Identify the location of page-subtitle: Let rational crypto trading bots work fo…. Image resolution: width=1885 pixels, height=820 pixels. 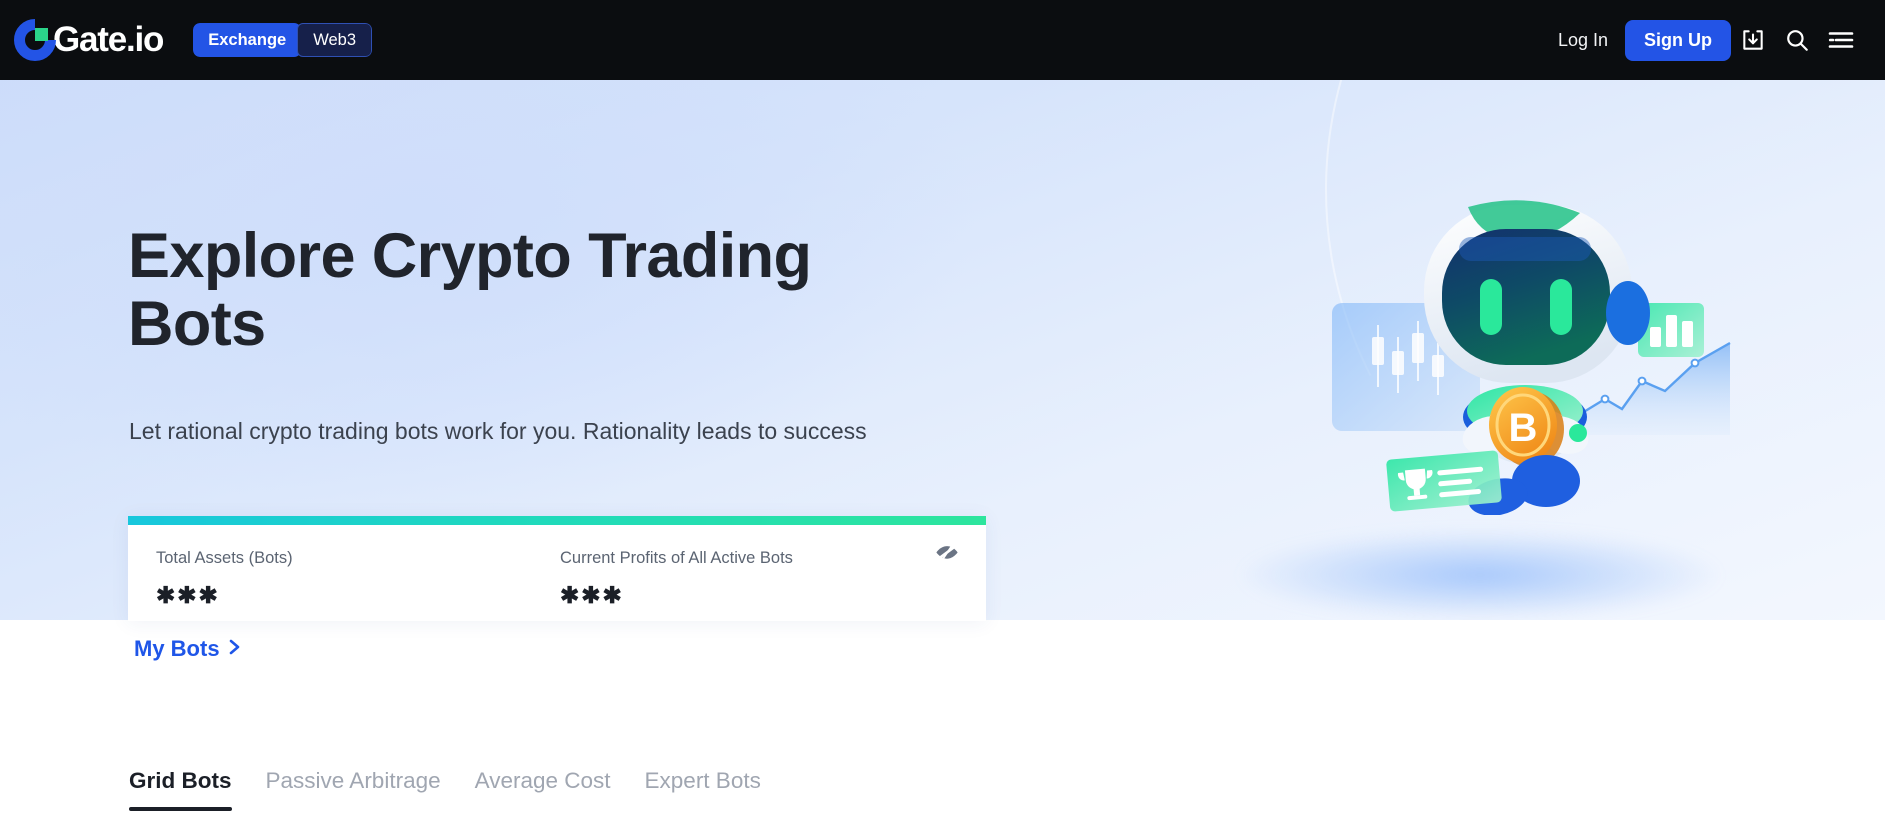
(498, 431).